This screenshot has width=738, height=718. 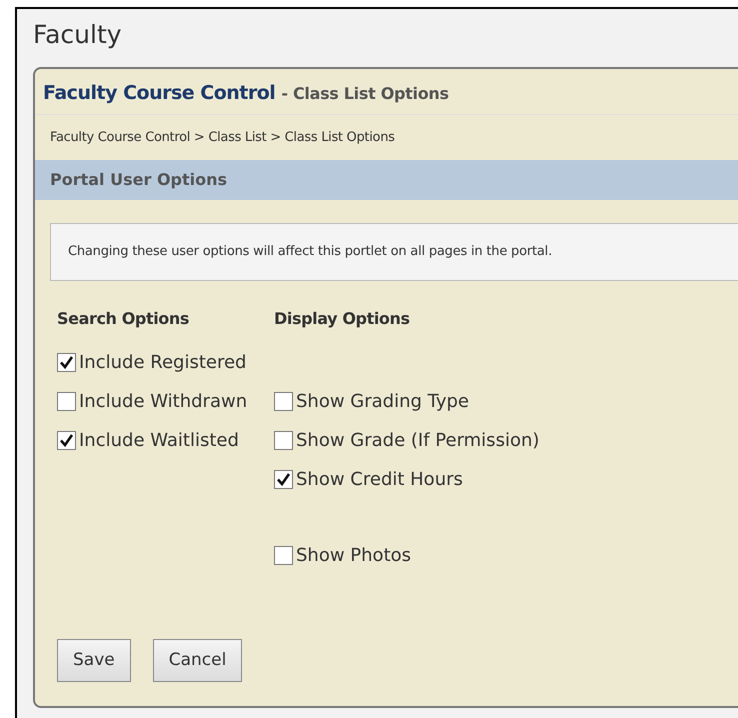 I want to click on cancel-button: Cancel, so click(x=197, y=660).